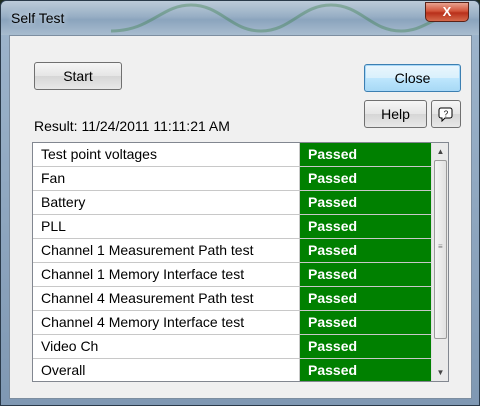  What do you see at coordinates (143, 322) in the screenshot?
I see `test-name: Channel 4 Memory Interface test` at bounding box center [143, 322].